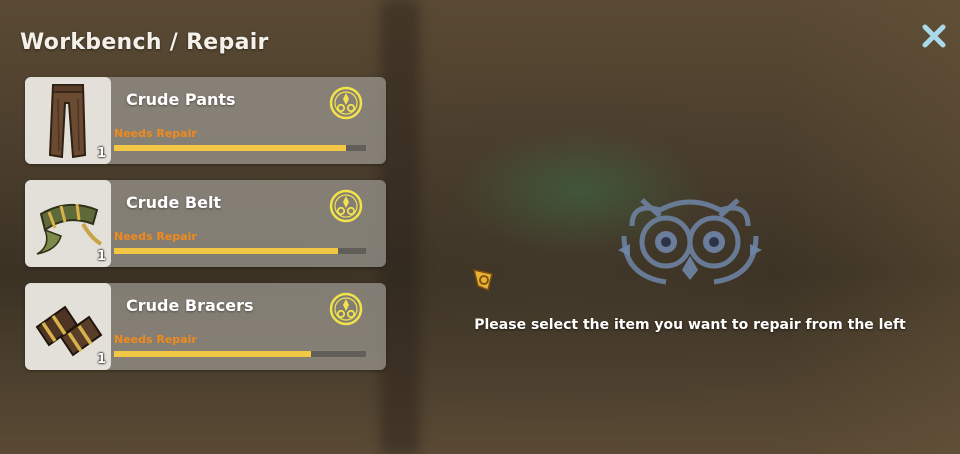 Image resolution: width=960 pixels, height=454 pixels. What do you see at coordinates (69, 331) in the screenshot?
I see `bracers-icon` at bounding box center [69, 331].